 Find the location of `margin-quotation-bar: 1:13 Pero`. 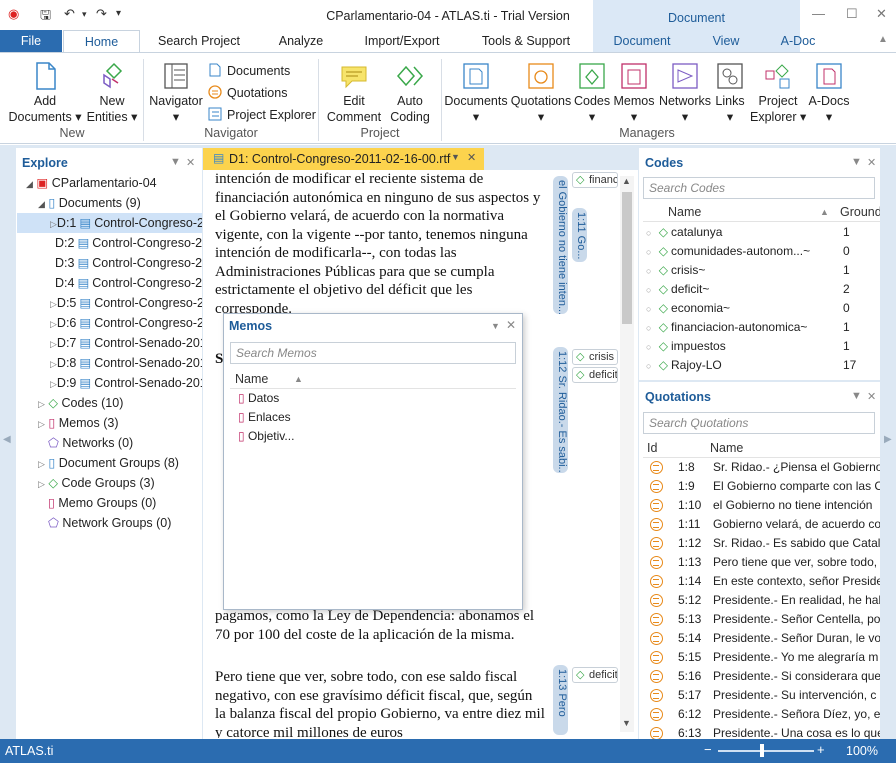

margin-quotation-bar: 1:13 Pero is located at coordinates (560, 700).